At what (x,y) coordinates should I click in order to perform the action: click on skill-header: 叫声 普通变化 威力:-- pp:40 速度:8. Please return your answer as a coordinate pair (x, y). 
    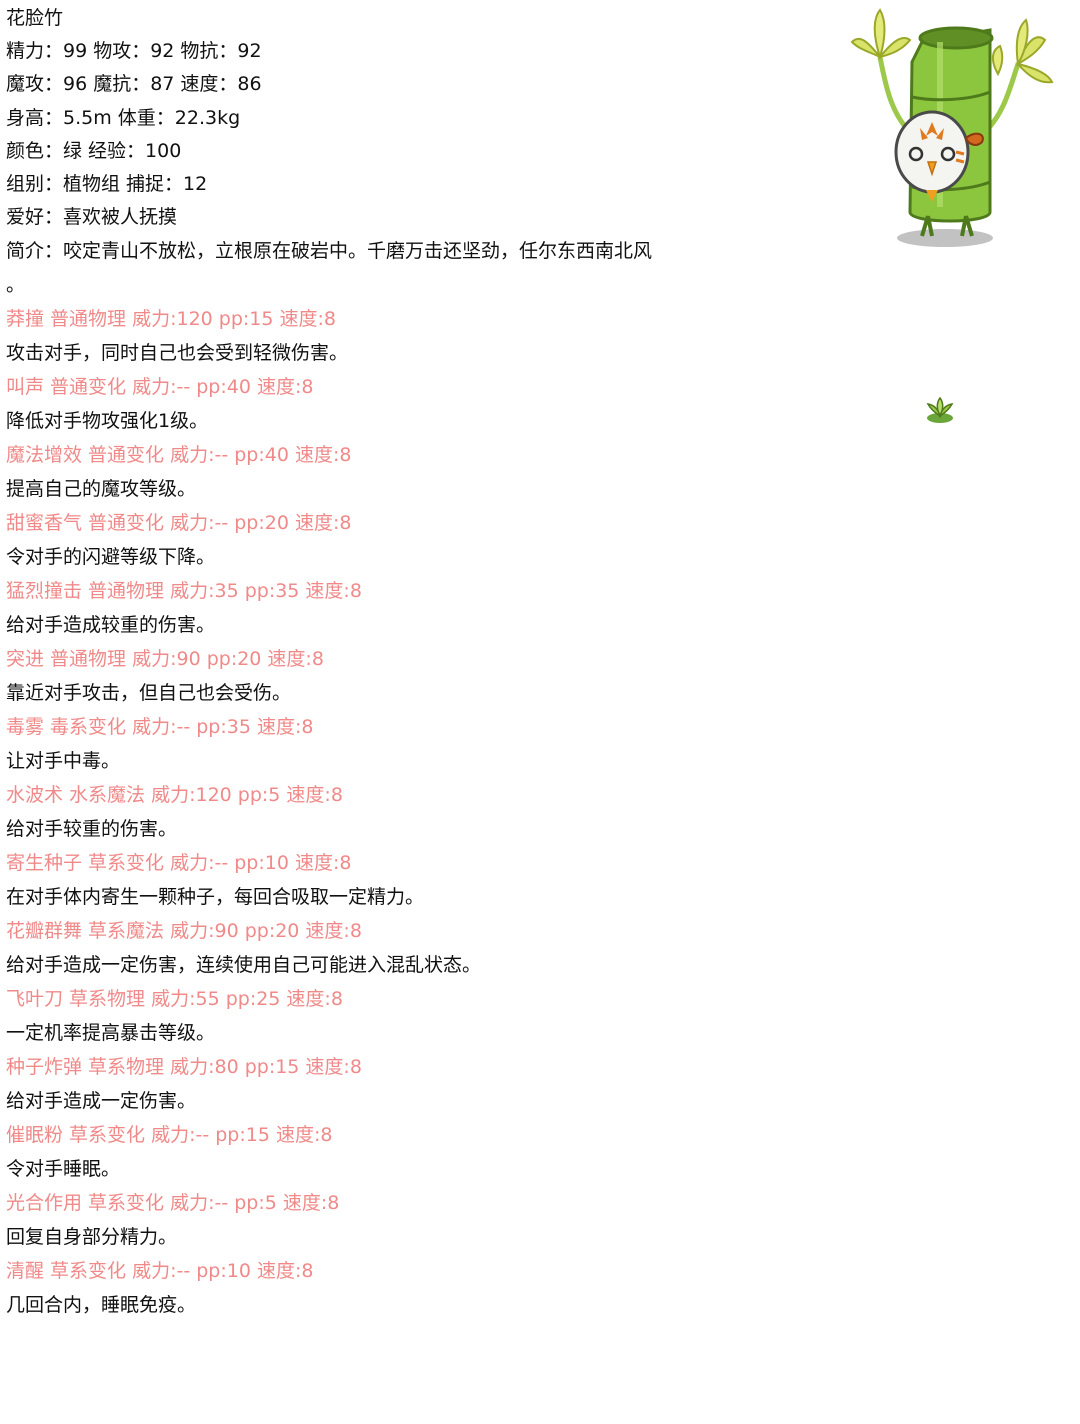
    Looking at the image, I should click on (160, 387).